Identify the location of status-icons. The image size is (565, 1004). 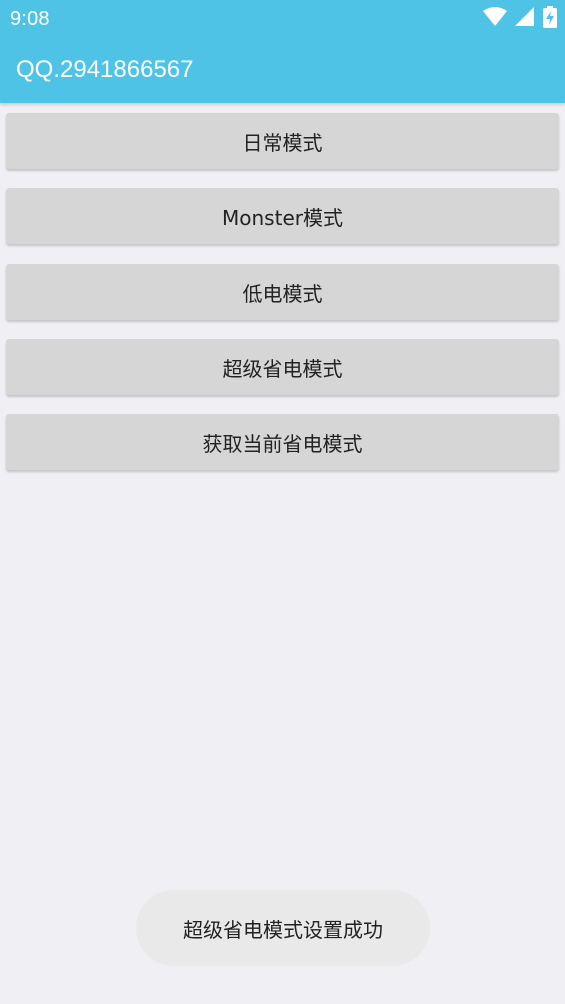
(520, 19).